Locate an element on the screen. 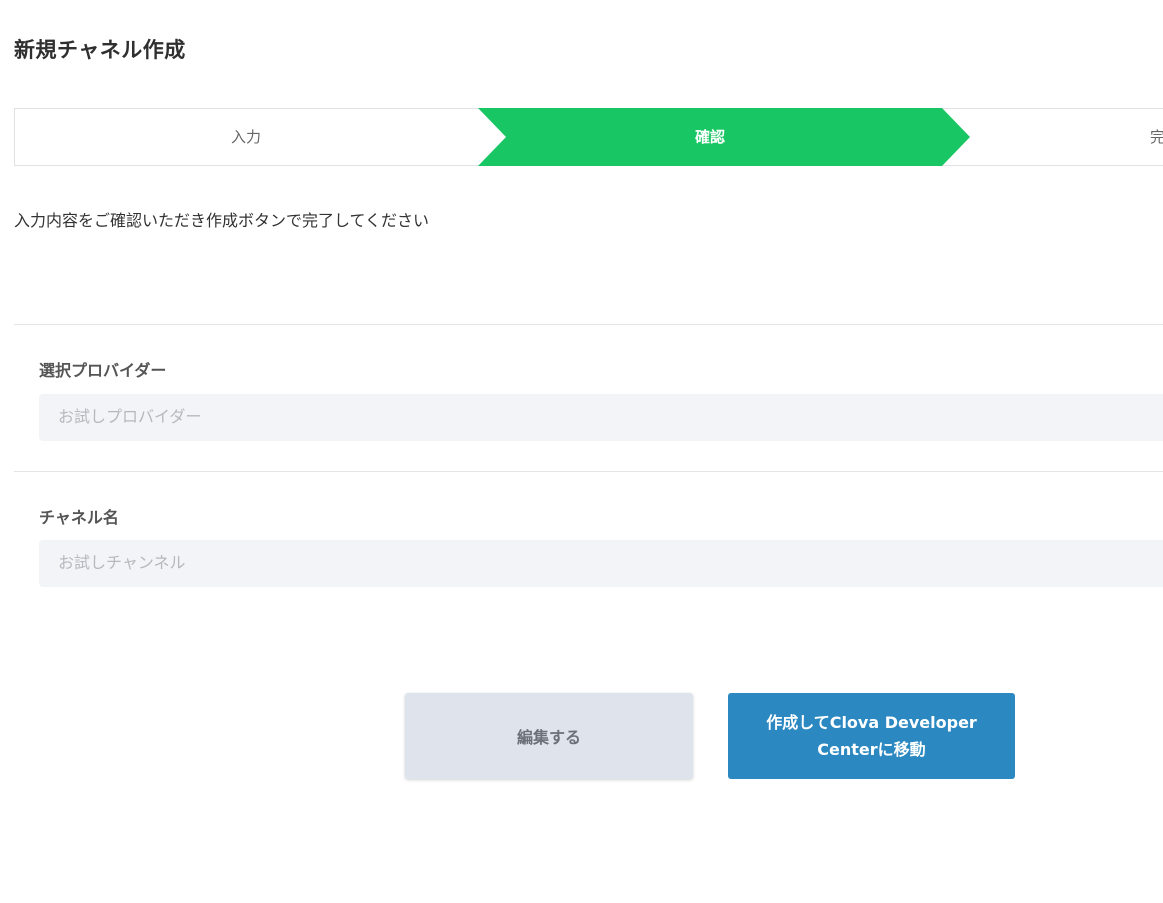  edit-button: 編集する is located at coordinates (549, 736).